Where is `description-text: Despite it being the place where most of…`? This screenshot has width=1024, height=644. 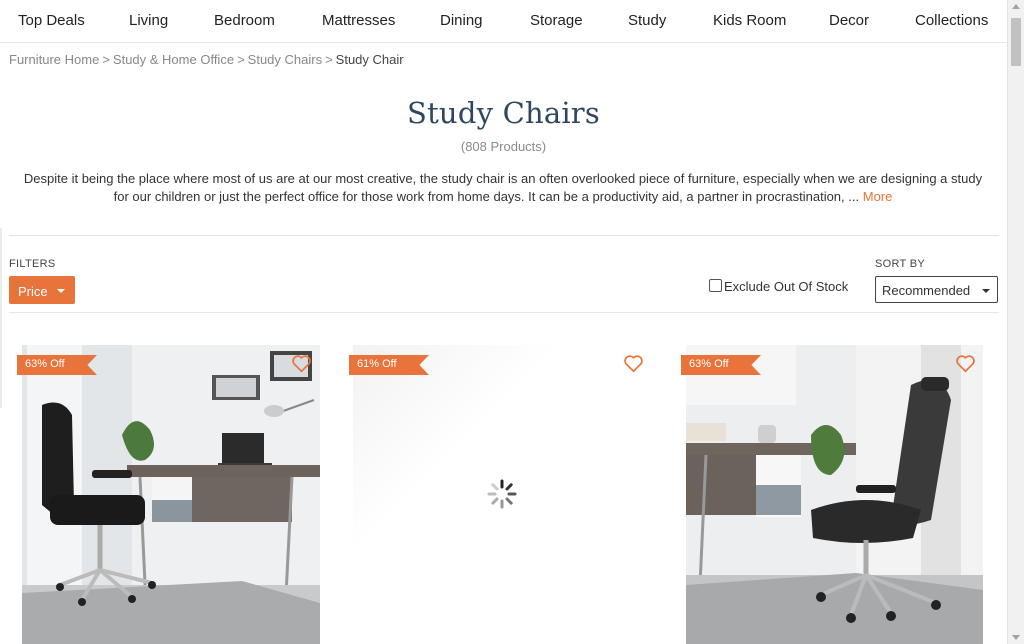
description-text: Despite it being the place where most of… is located at coordinates (503, 187).